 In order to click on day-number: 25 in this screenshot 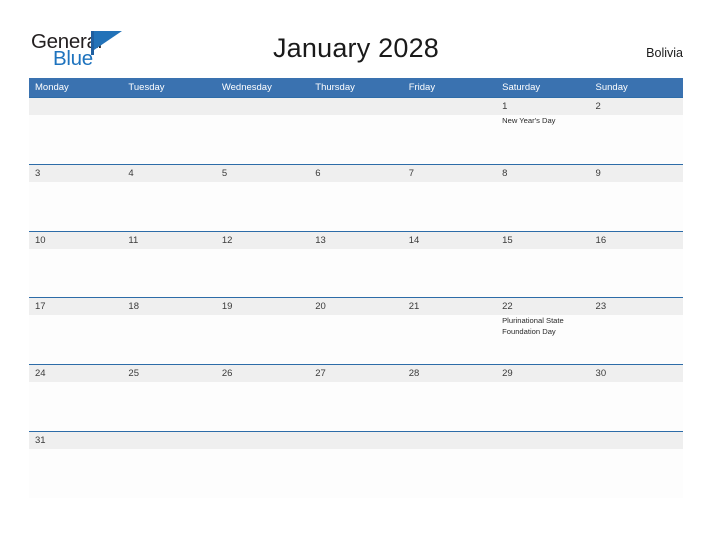, I will do `click(133, 374)`.